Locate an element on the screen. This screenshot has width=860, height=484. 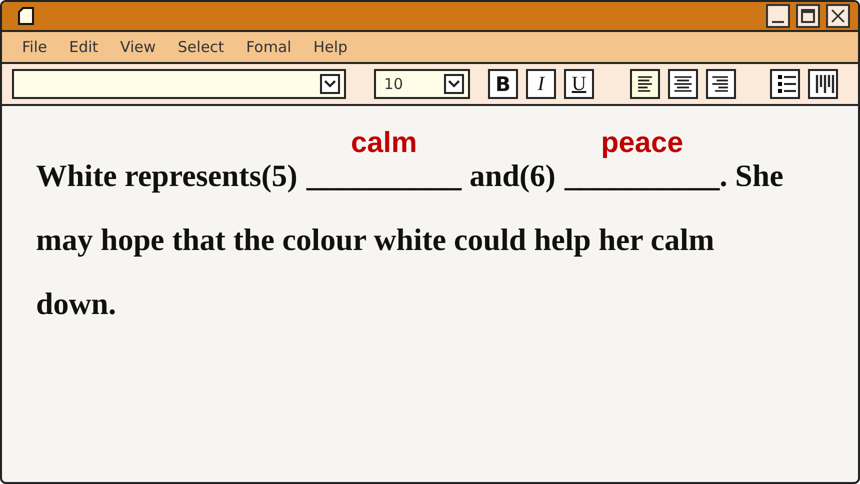
minimize-icon is located at coordinates (778, 22).